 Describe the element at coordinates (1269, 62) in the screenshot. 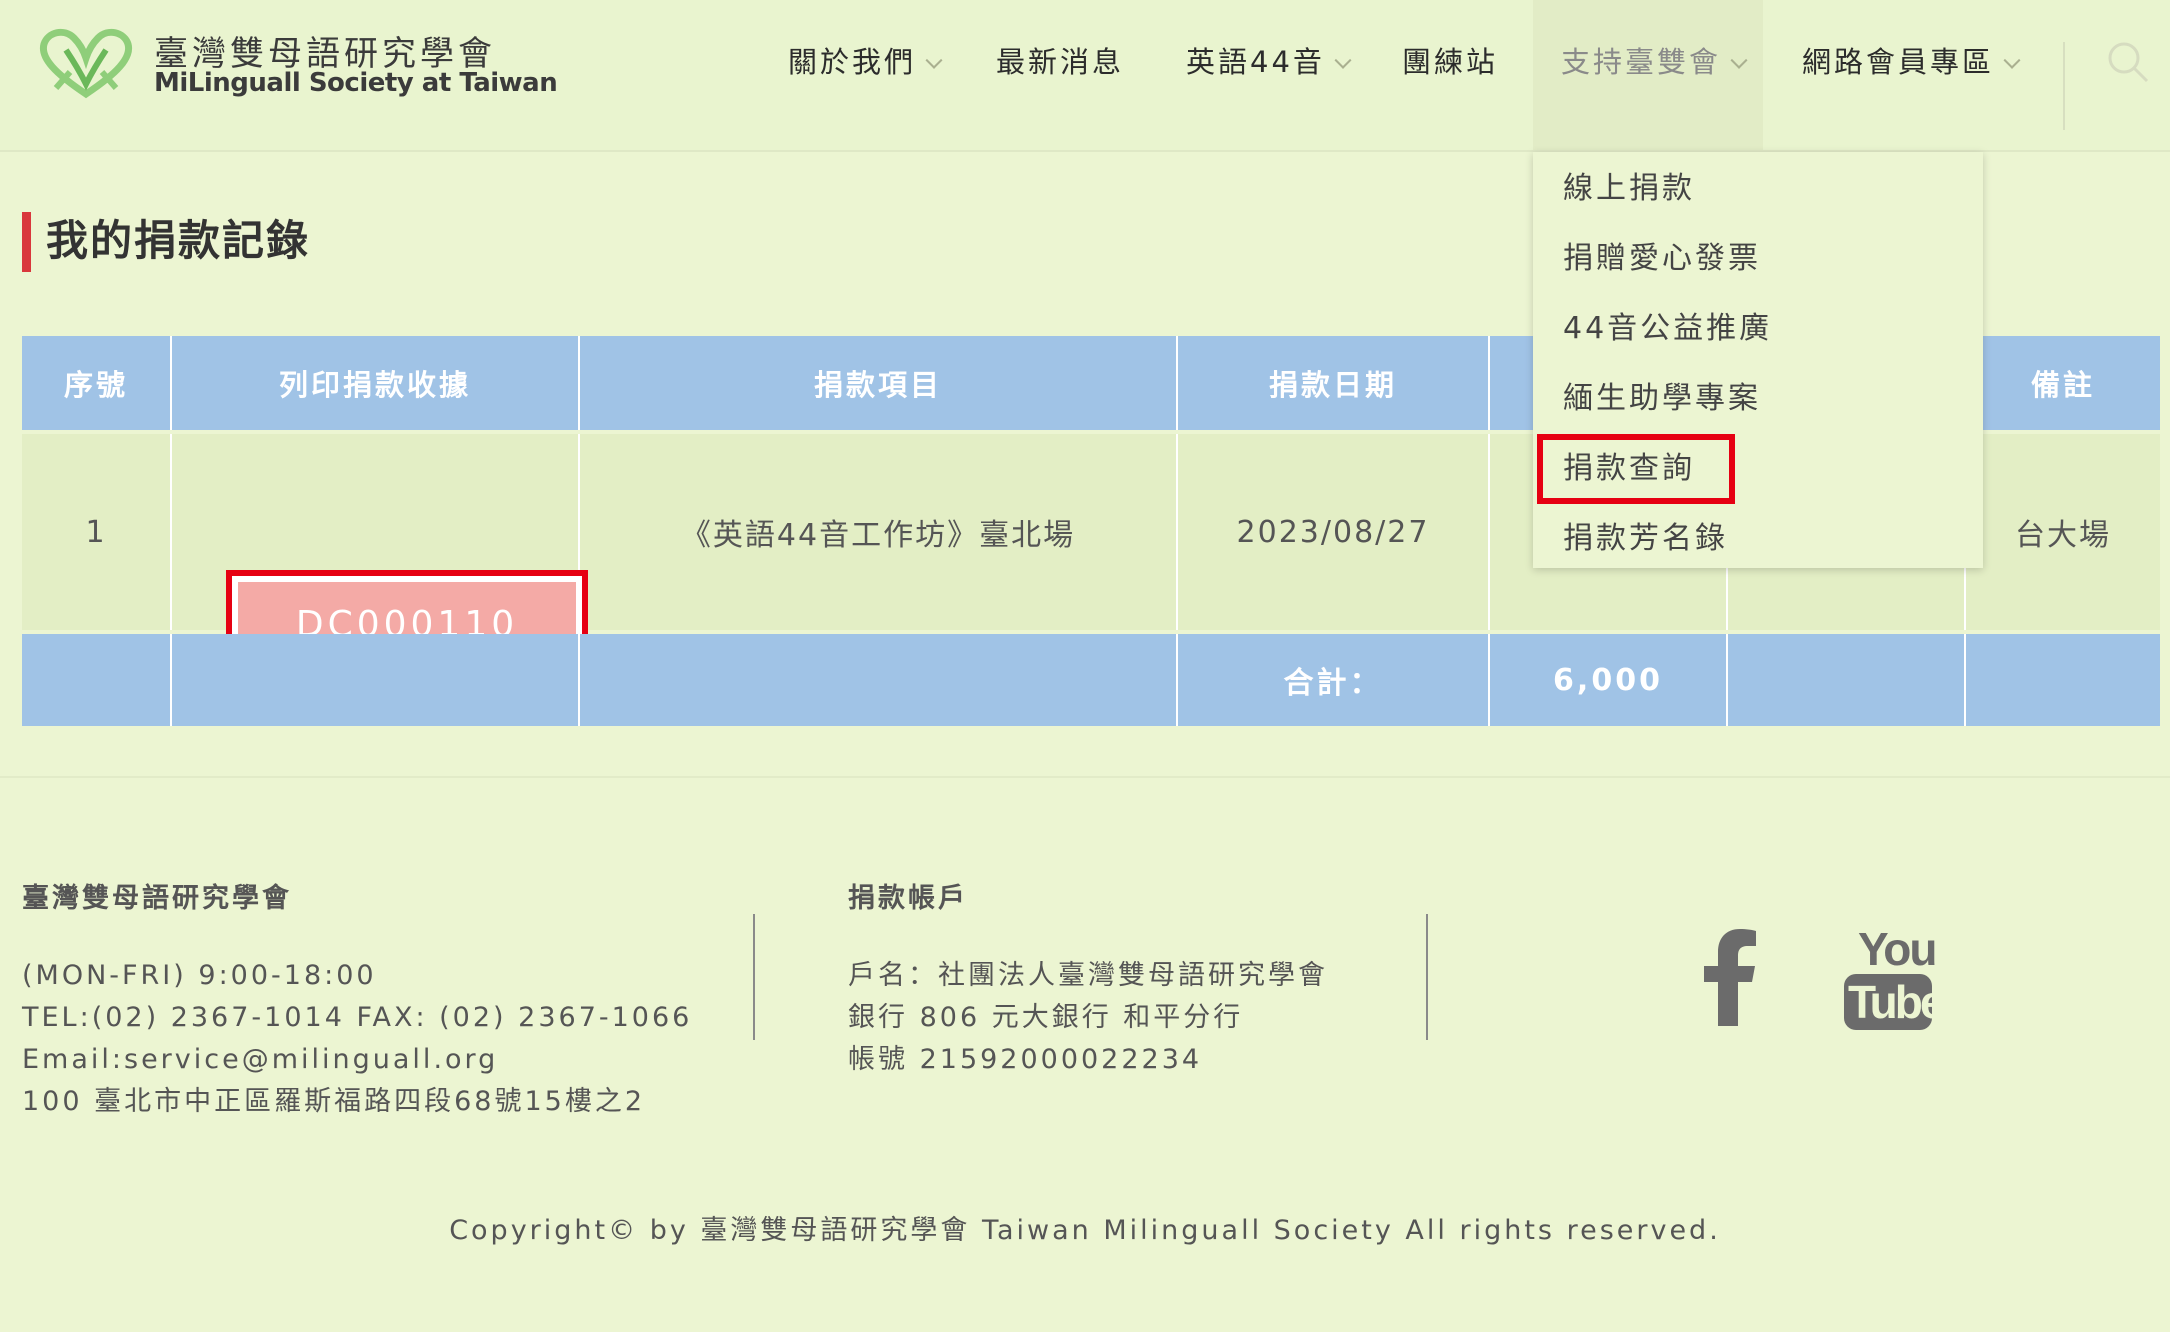

I see `nav-english-44-sounds: 英語44音` at that location.